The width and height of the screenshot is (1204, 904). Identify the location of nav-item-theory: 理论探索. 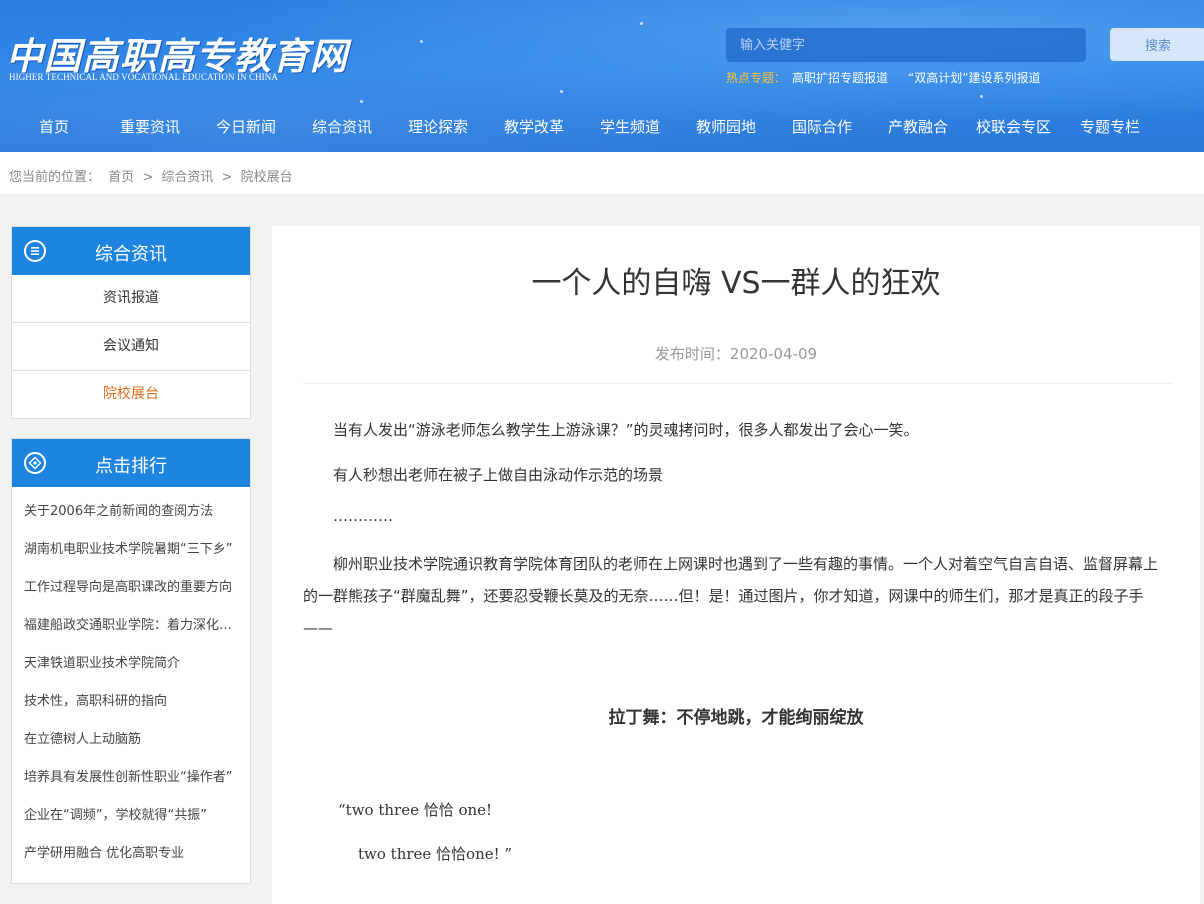
(438, 126).